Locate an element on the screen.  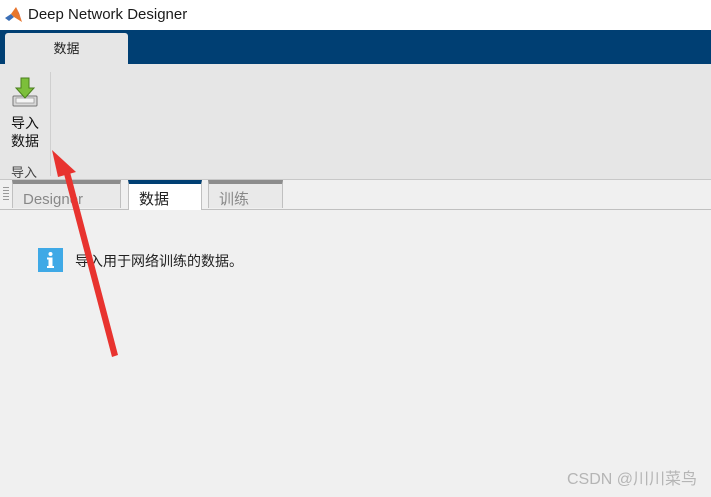
import-data-label-line2: 数据 is located at coordinates (25, 141).